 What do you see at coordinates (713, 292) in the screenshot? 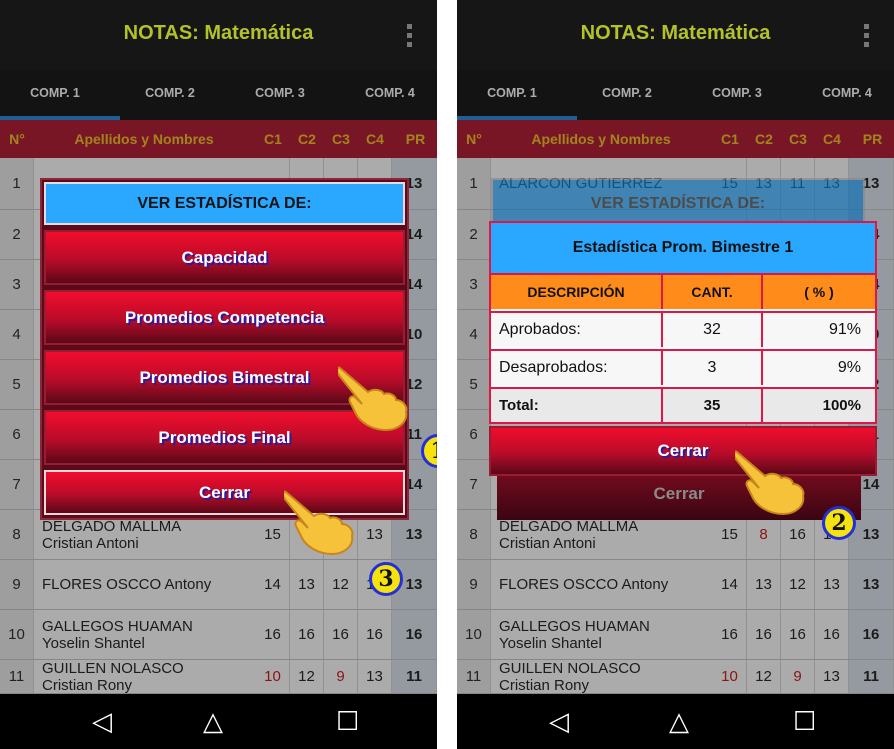
I see `col-cant: CANT.` at bounding box center [713, 292].